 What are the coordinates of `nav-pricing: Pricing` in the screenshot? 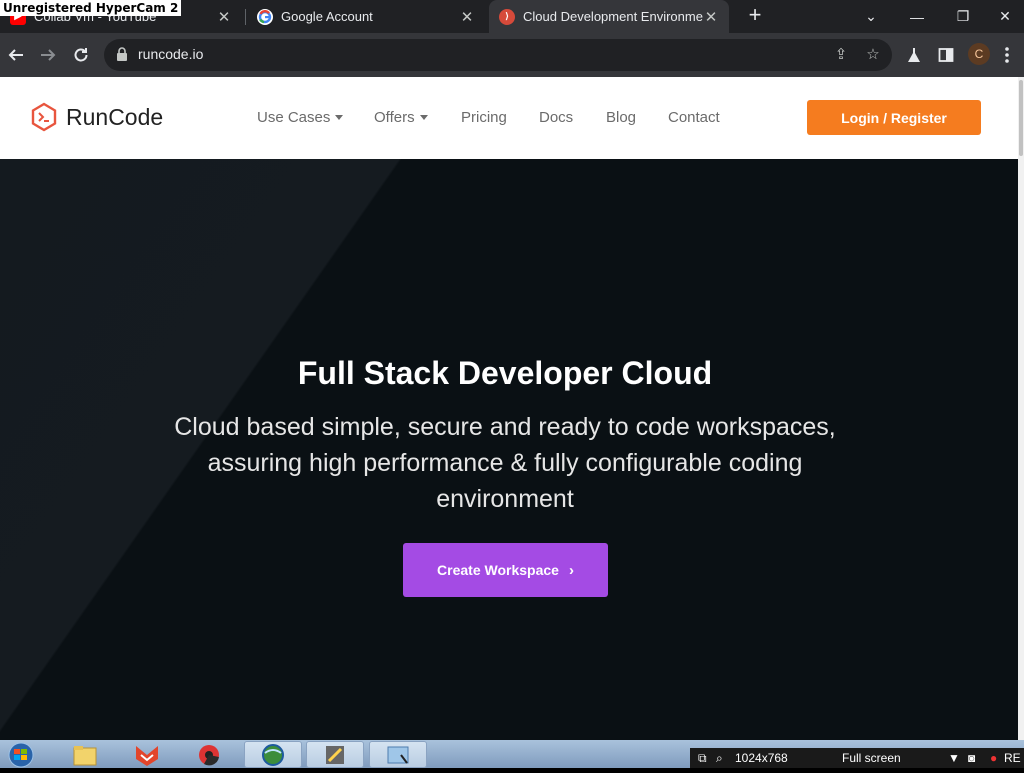 It's located at (484, 117).